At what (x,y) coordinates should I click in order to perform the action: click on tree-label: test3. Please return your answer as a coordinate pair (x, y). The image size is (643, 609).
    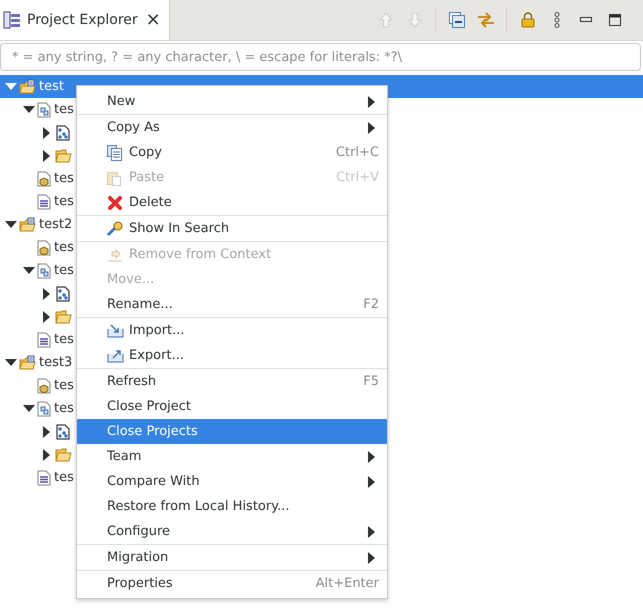
    Looking at the image, I should click on (55, 362).